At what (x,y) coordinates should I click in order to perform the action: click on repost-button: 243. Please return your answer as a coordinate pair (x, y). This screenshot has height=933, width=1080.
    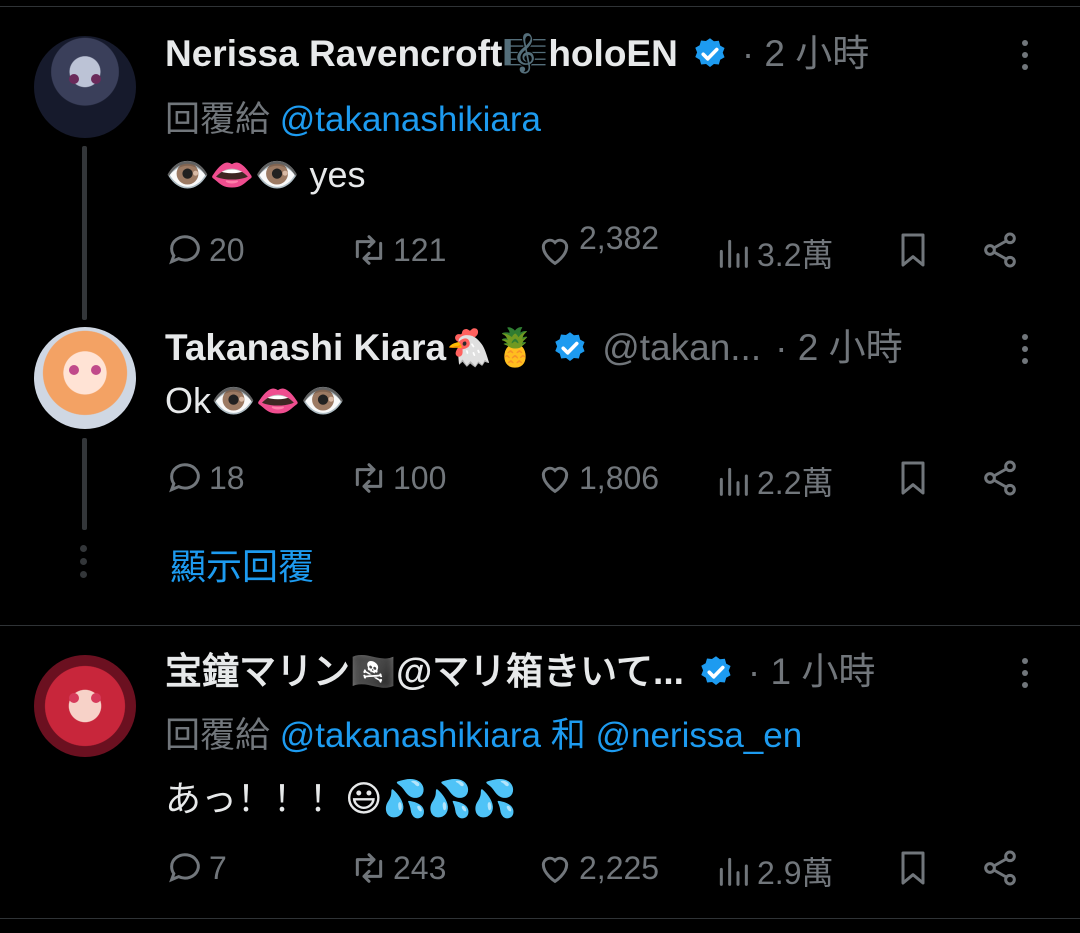
    Looking at the image, I should click on (397, 868).